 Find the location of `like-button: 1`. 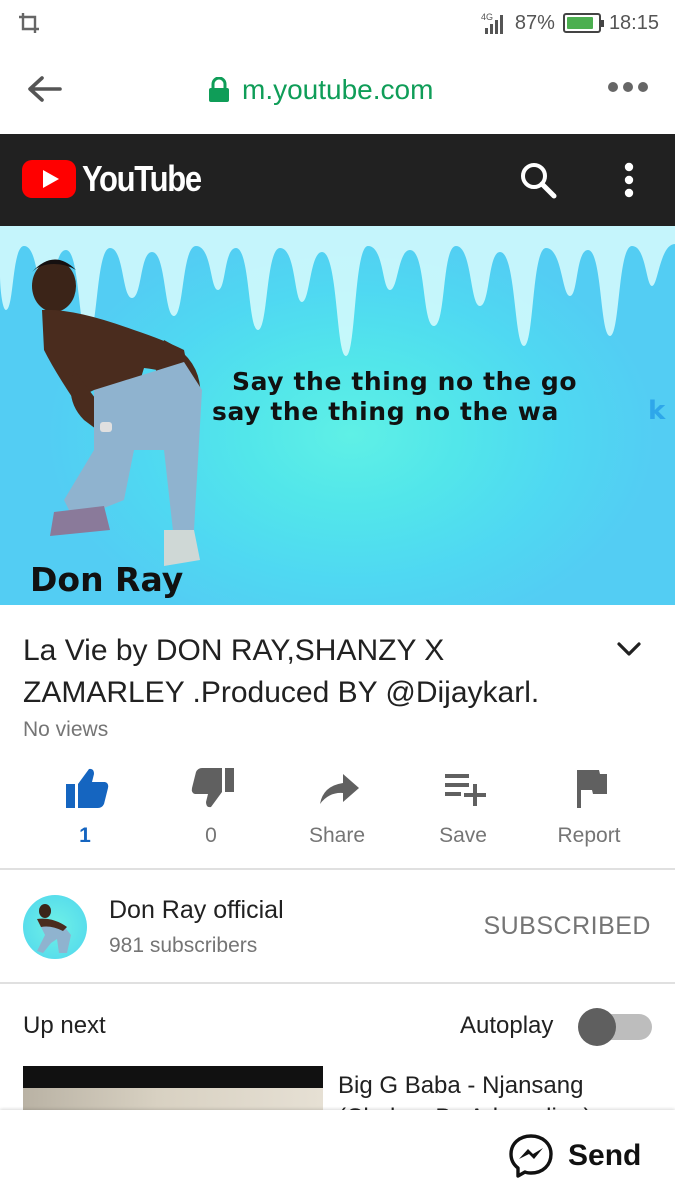

like-button: 1 is located at coordinates (85, 808).